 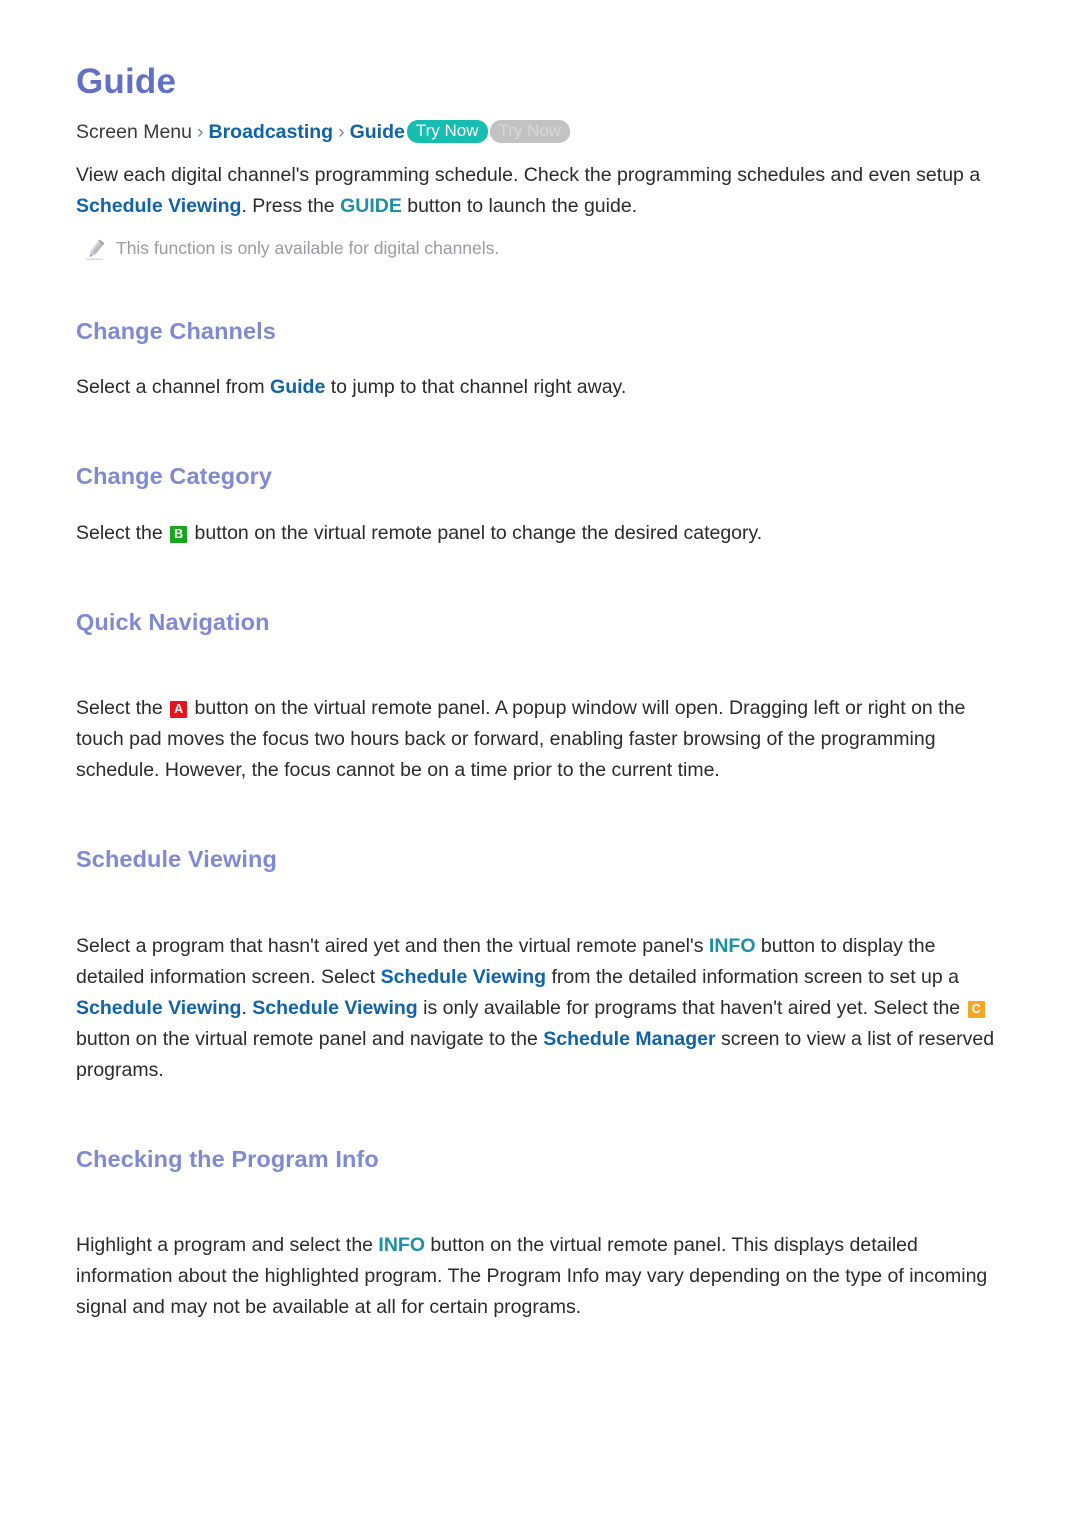 What do you see at coordinates (519, 205) in the screenshot?
I see `intro-text-4: button to launch the guide.` at bounding box center [519, 205].